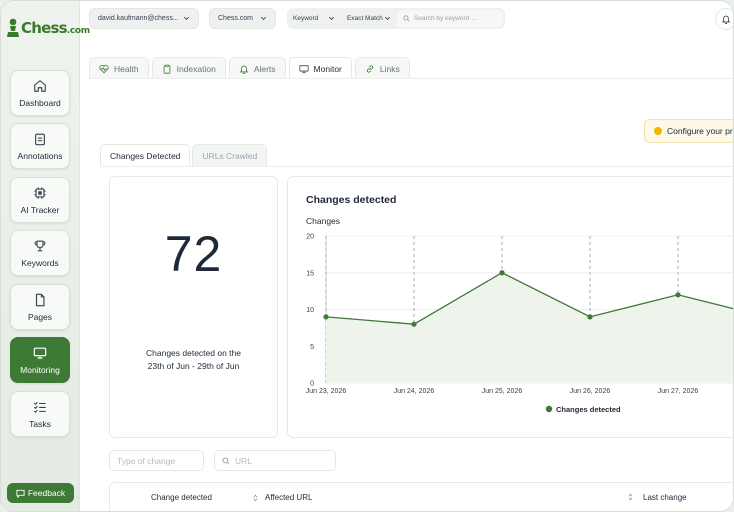  I want to click on sub-tabs: Changes Detected URLs Crawled, so click(184, 155).